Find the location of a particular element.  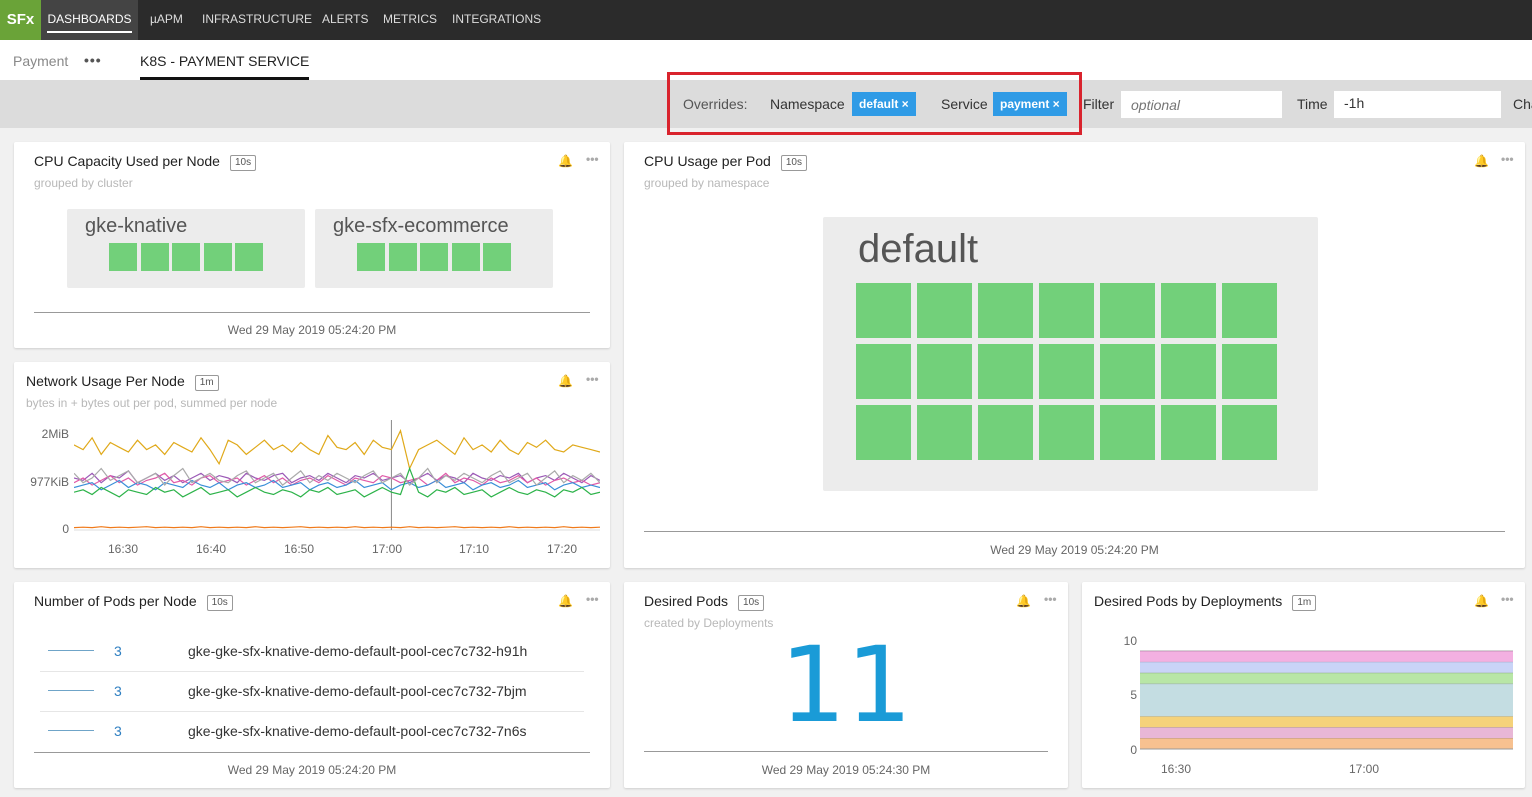

nav-apm: µAPM is located at coordinates (166, 20).